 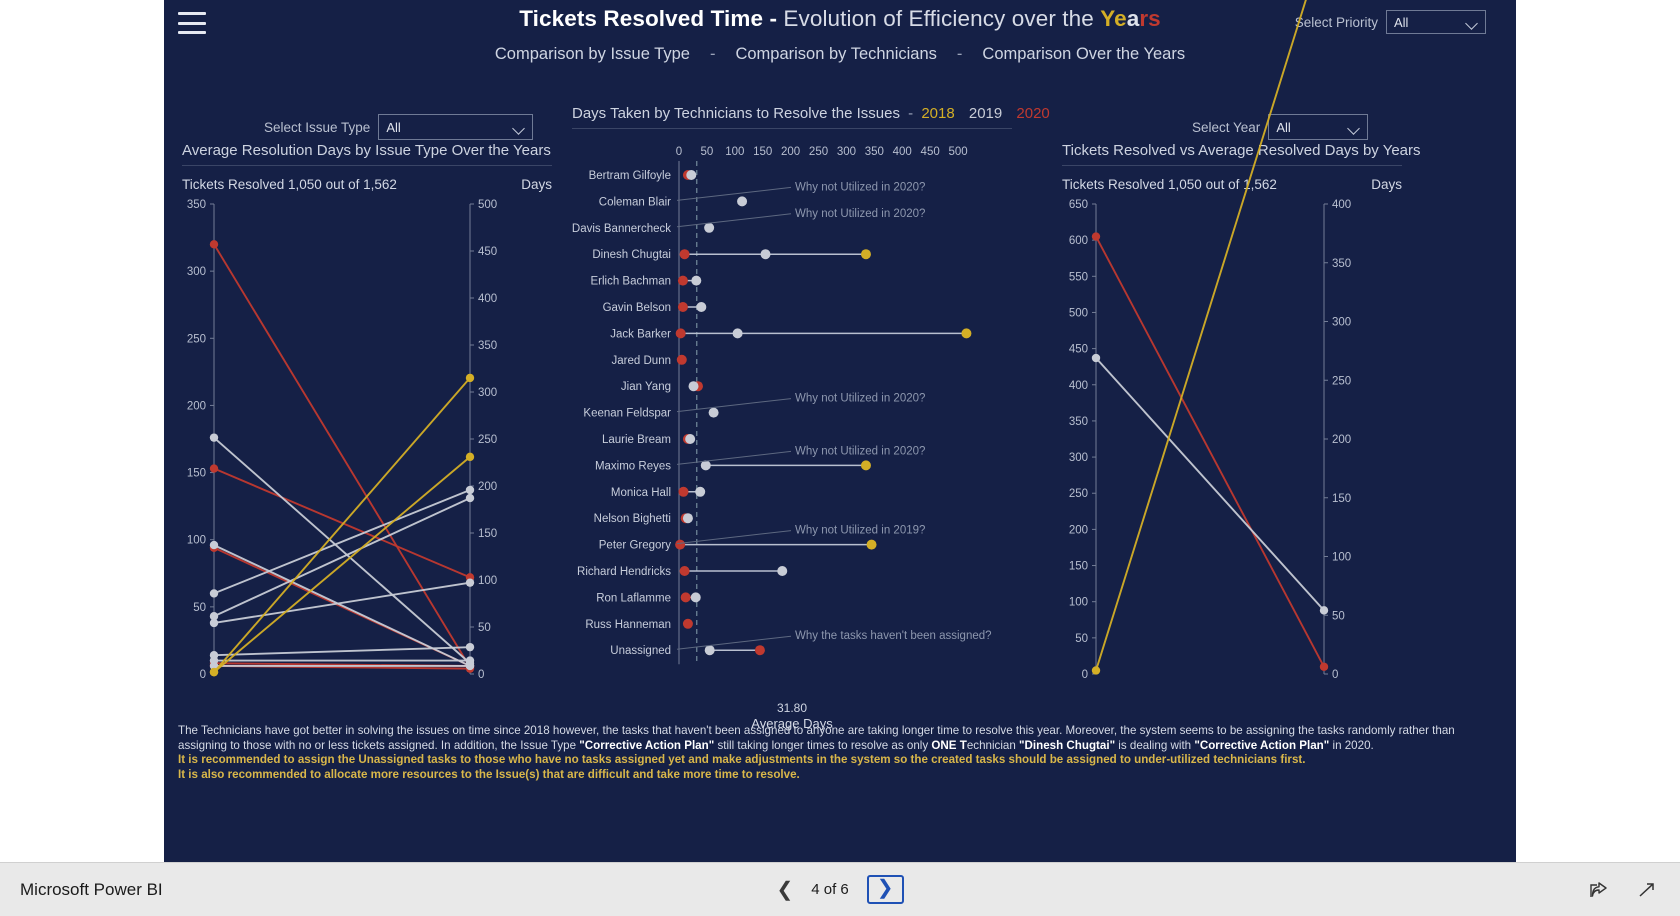 What do you see at coordinates (1083, 54) in the screenshot?
I see `nav-comparison-over-the-years: Comparison Over the Years` at bounding box center [1083, 54].